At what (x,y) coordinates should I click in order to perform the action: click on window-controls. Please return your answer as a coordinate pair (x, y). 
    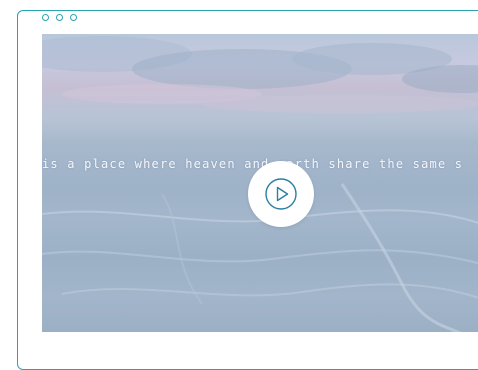
    Looking at the image, I should click on (59, 17).